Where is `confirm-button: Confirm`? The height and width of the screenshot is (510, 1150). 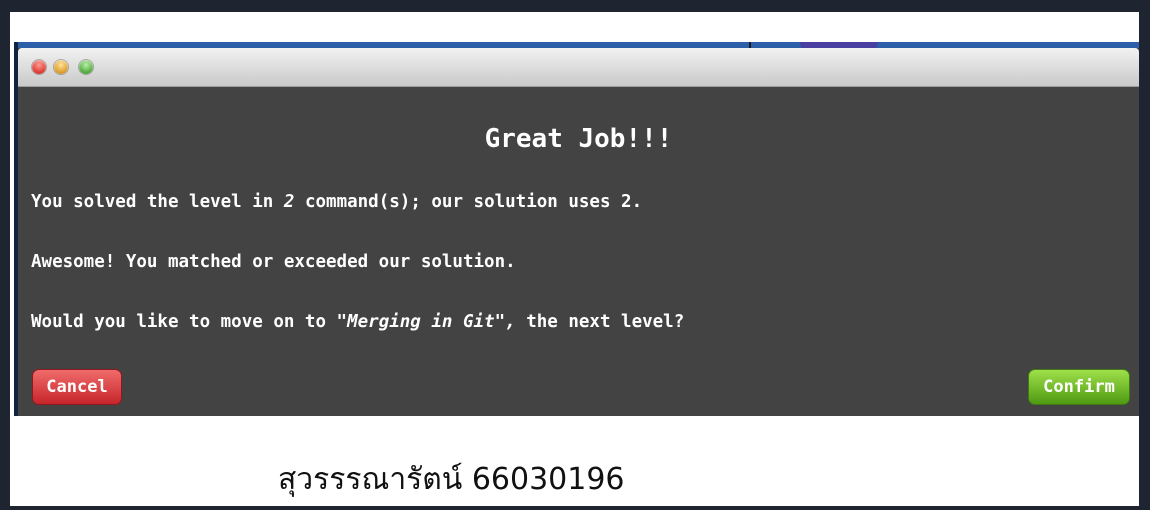
confirm-button: Confirm is located at coordinates (1079, 387).